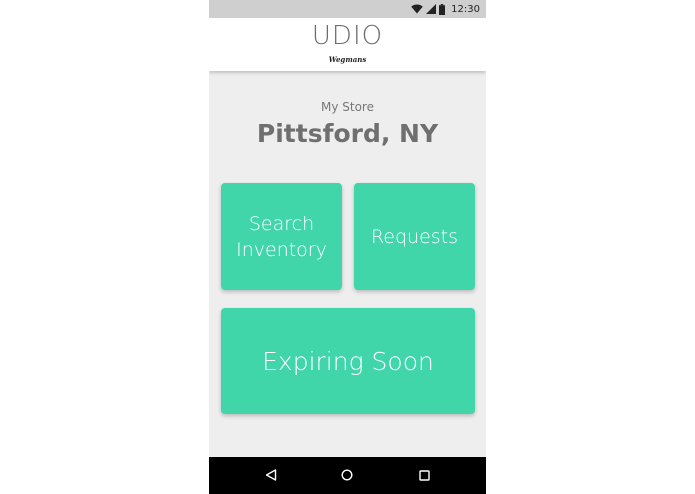 The width and height of the screenshot is (695, 494). I want to click on back-button, so click(271, 475).